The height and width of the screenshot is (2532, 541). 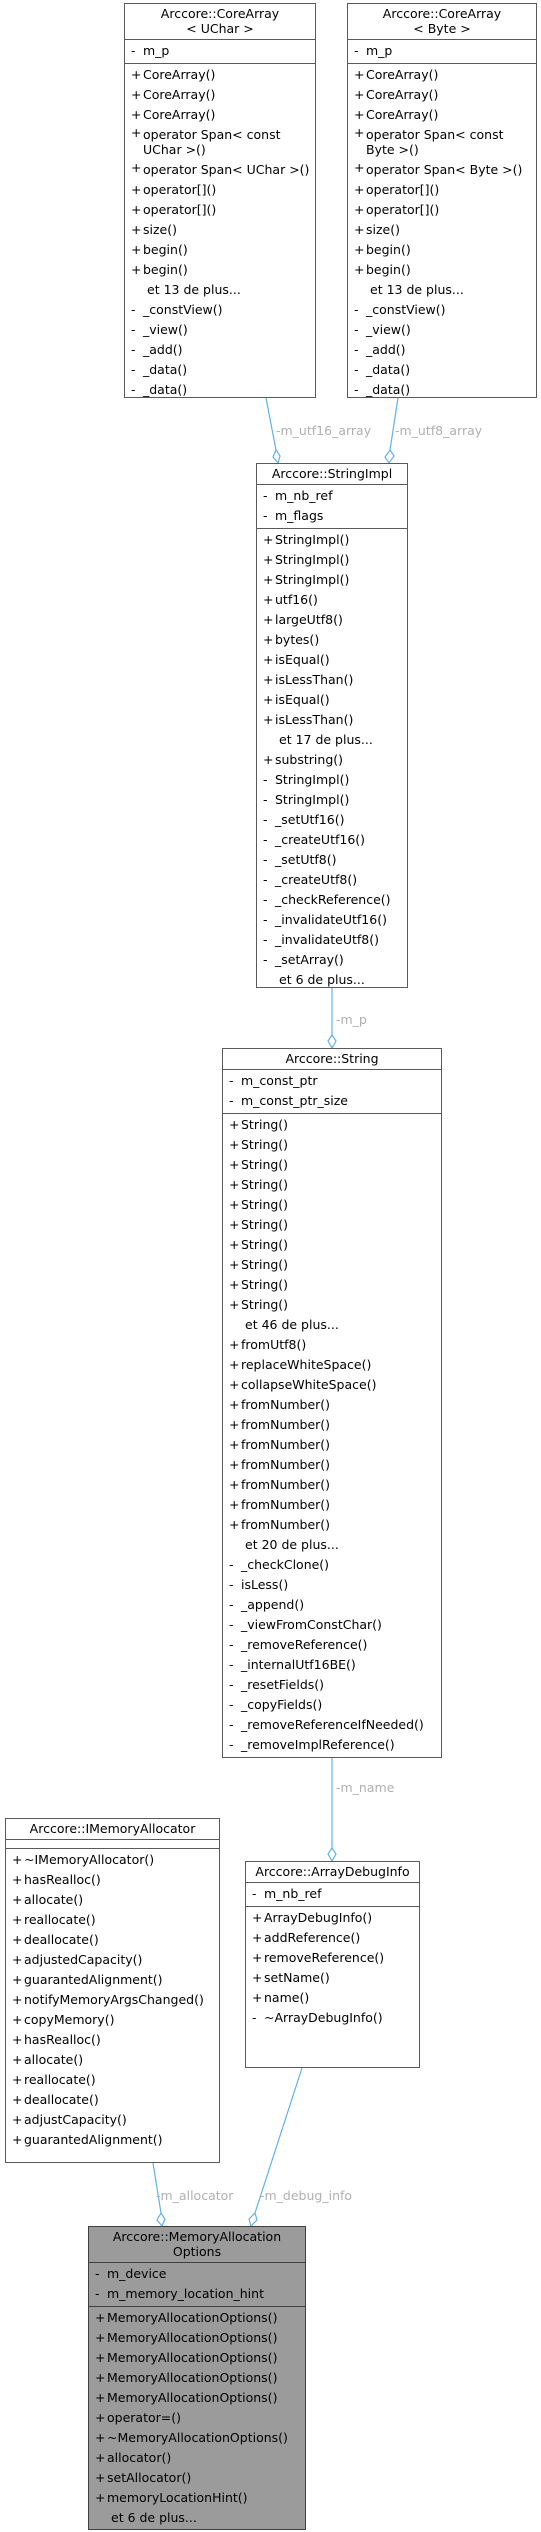 I want to click on method-row-operator: + operator[](), so click(x=442, y=210).